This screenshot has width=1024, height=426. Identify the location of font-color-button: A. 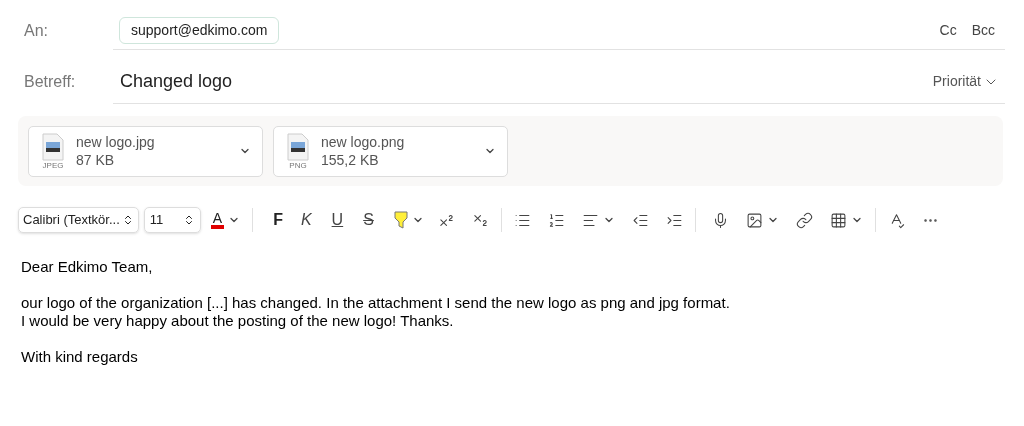
(217, 220).